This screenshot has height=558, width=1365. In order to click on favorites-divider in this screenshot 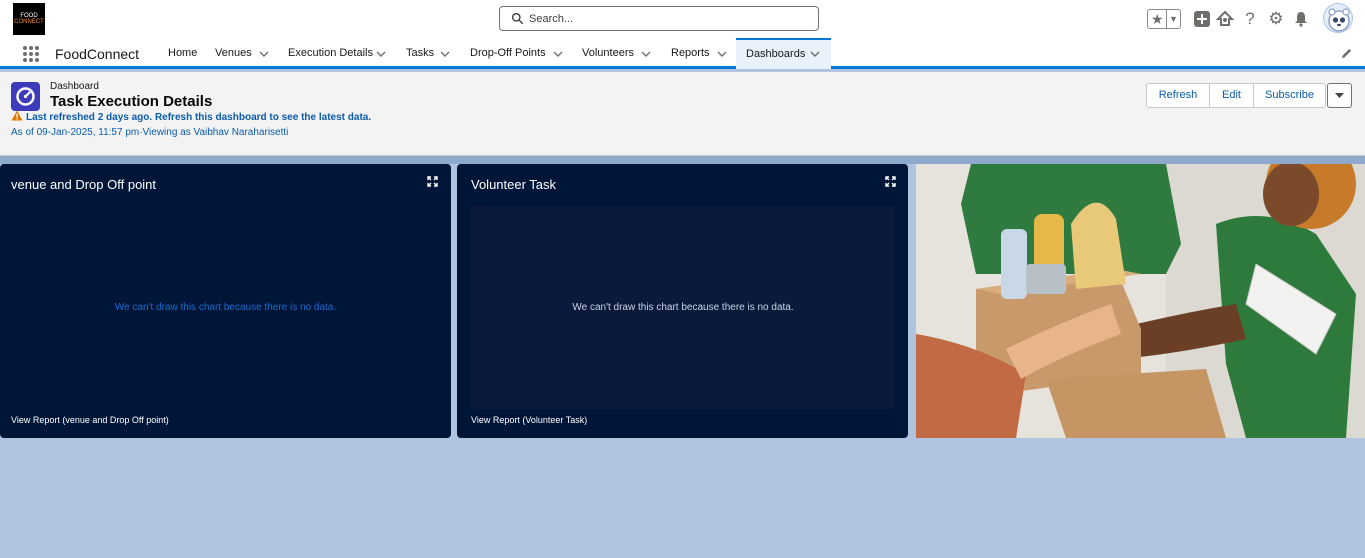, I will do `click(1166, 19)`.